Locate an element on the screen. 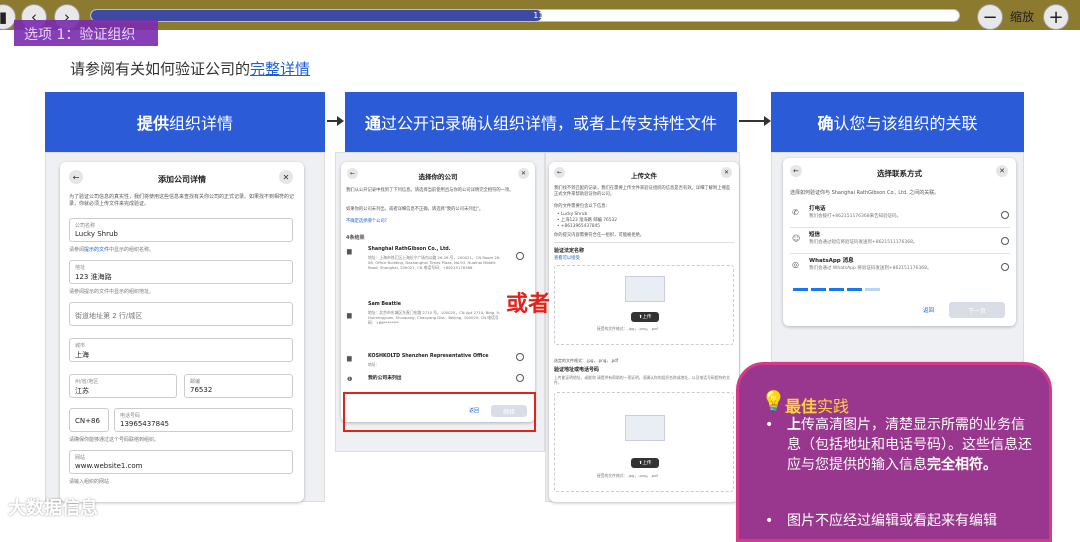 This screenshot has height=542, width=1080. field-label: 地址 is located at coordinates (80, 268).